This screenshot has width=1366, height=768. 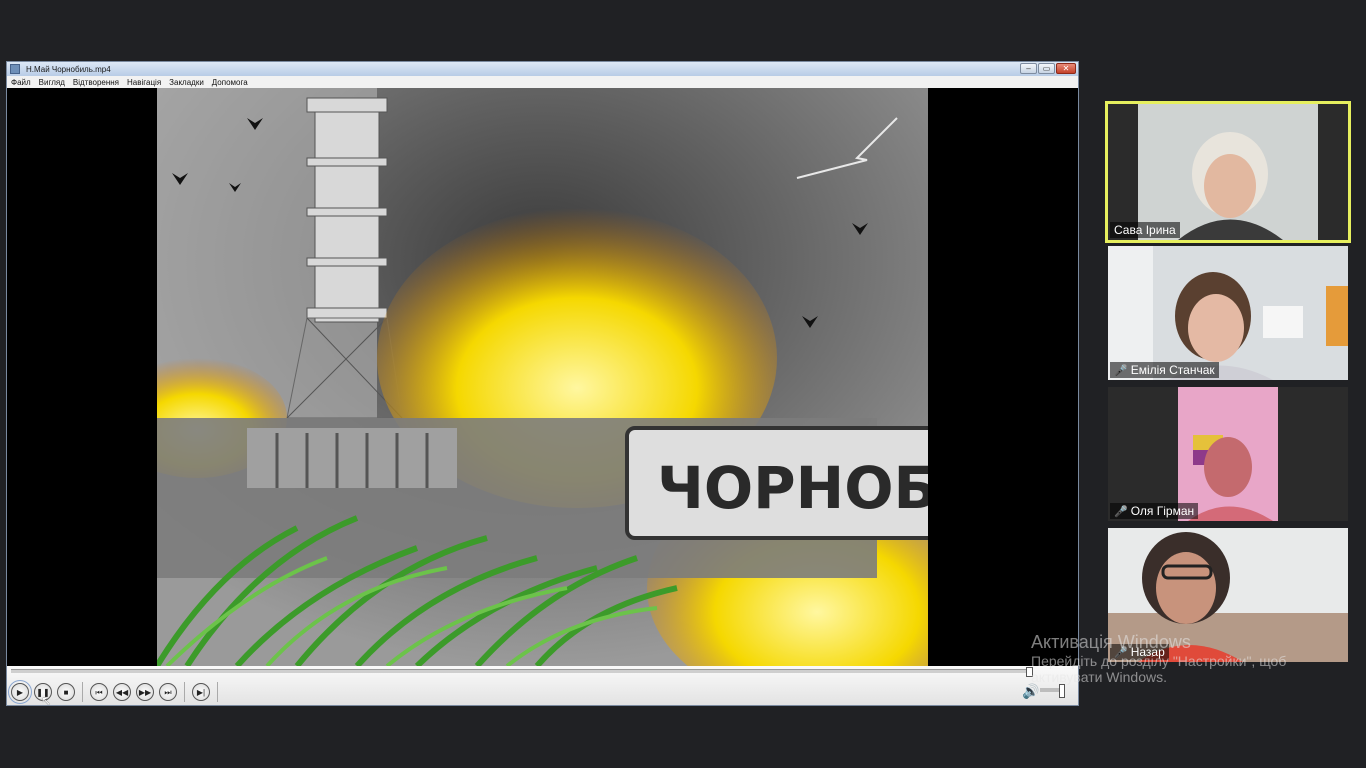 I want to click on menu-bookmarks: Закладки, so click(x=186, y=82).